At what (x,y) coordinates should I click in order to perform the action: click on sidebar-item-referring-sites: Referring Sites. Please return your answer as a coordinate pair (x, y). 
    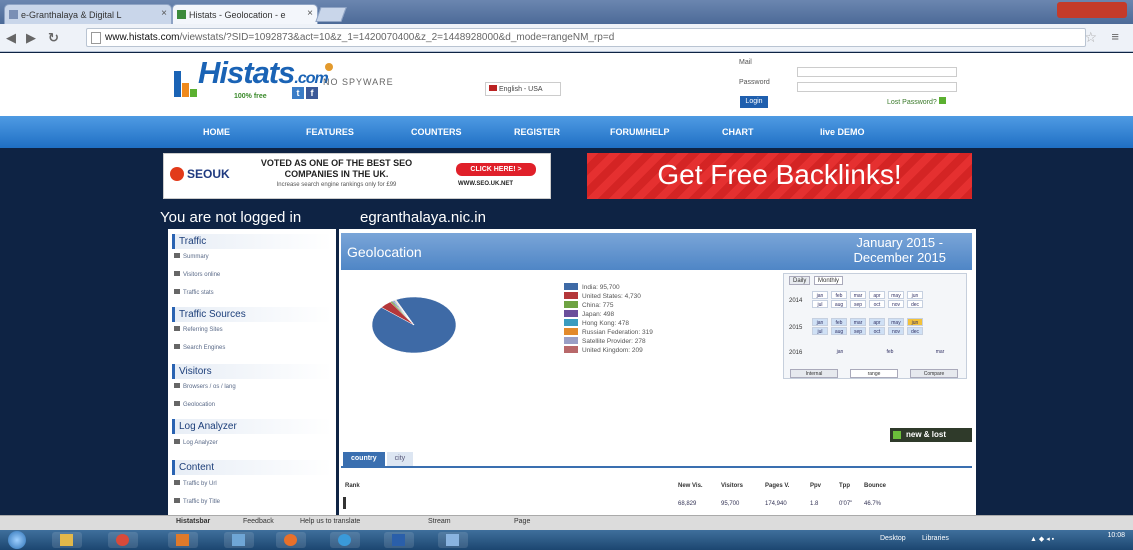
    Looking at the image, I should click on (198, 329).